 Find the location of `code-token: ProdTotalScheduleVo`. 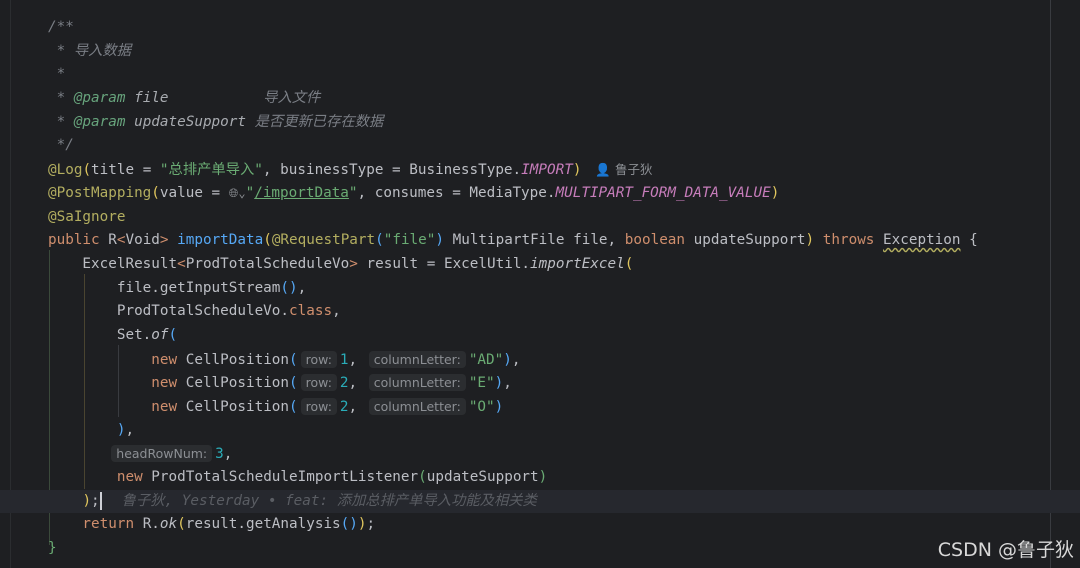

code-token: ProdTotalScheduleVo is located at coordinates (267, 263).